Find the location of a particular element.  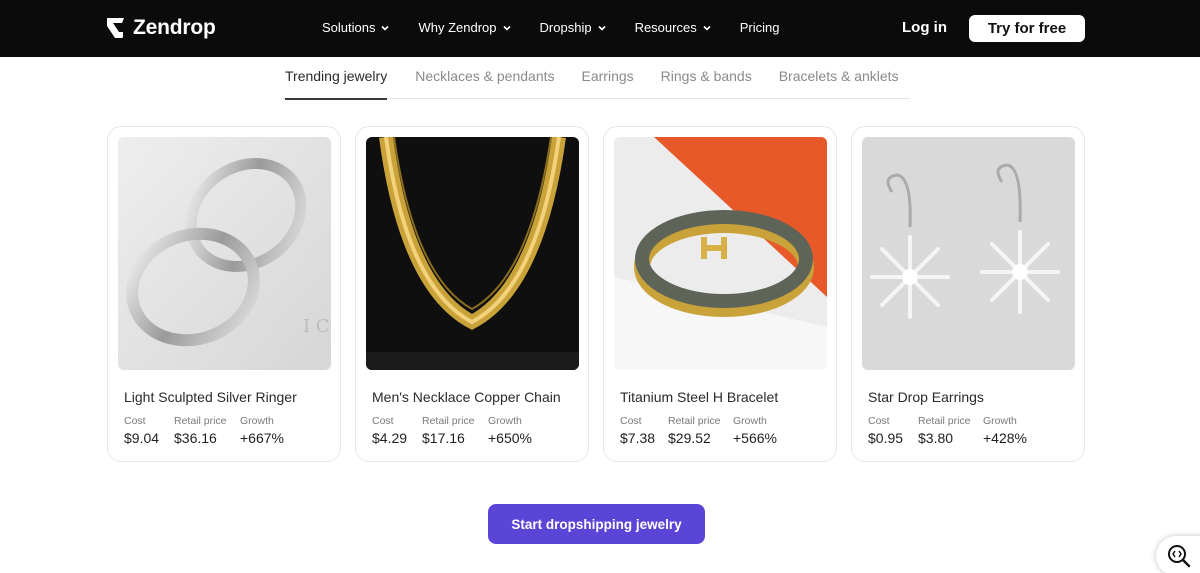

retail-value: $17.16 is located at coordinates (443, 438).